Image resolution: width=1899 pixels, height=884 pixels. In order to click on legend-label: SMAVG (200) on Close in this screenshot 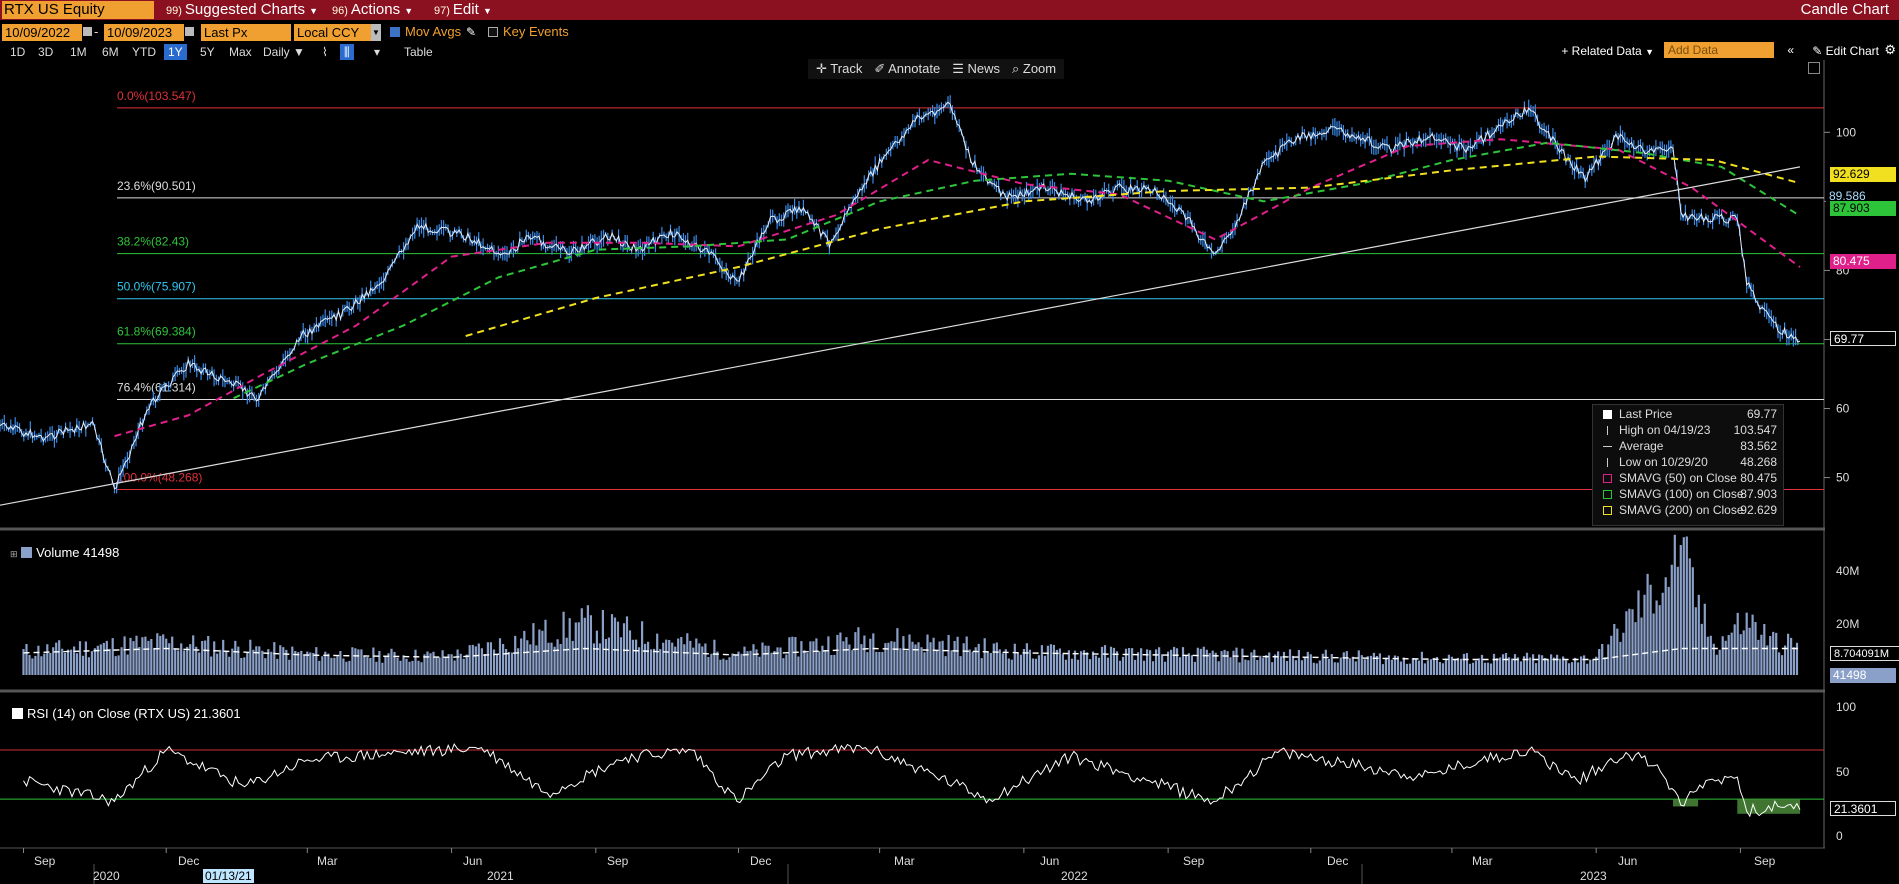, I will do `click(1681, 510)`.